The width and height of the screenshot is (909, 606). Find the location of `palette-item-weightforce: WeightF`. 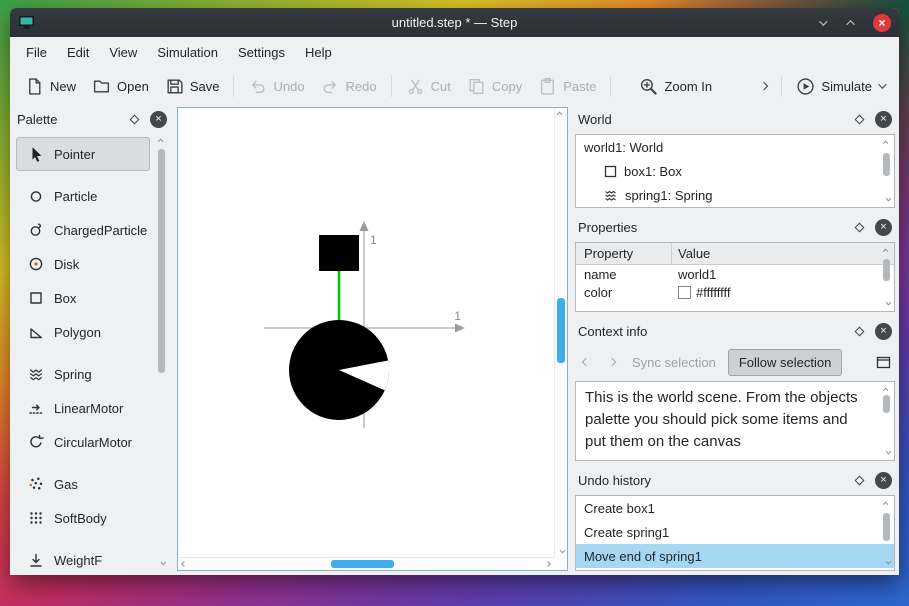

palette-item-weightforce: WeightF is located at coordinates (83, 557).